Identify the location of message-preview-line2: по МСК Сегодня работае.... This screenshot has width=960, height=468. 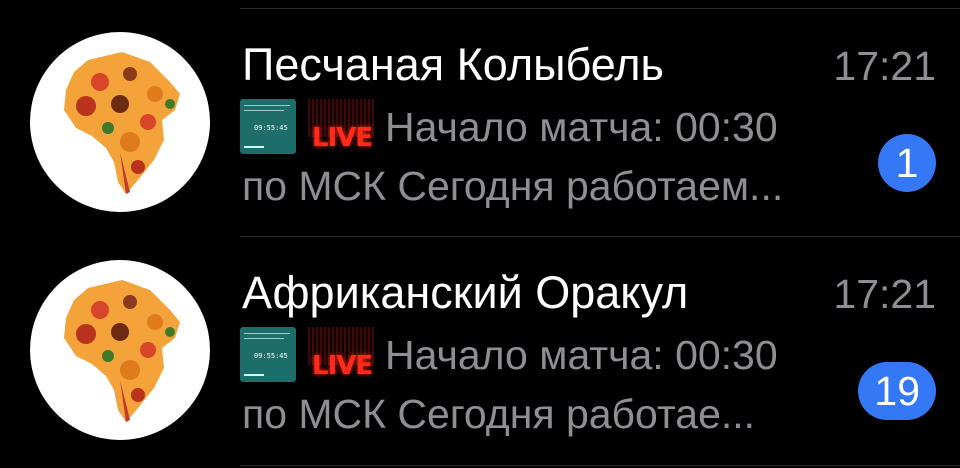
(499, 414).